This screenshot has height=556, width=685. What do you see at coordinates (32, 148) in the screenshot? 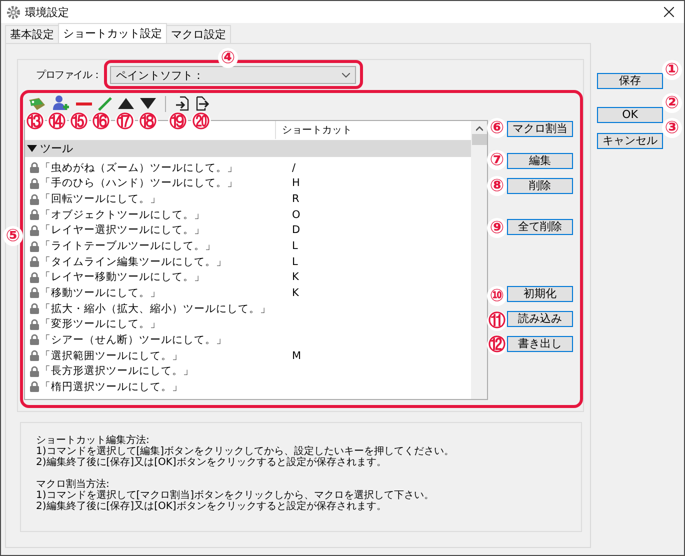
I see `expand-triangle-icon` at bounding box center [32, 148].